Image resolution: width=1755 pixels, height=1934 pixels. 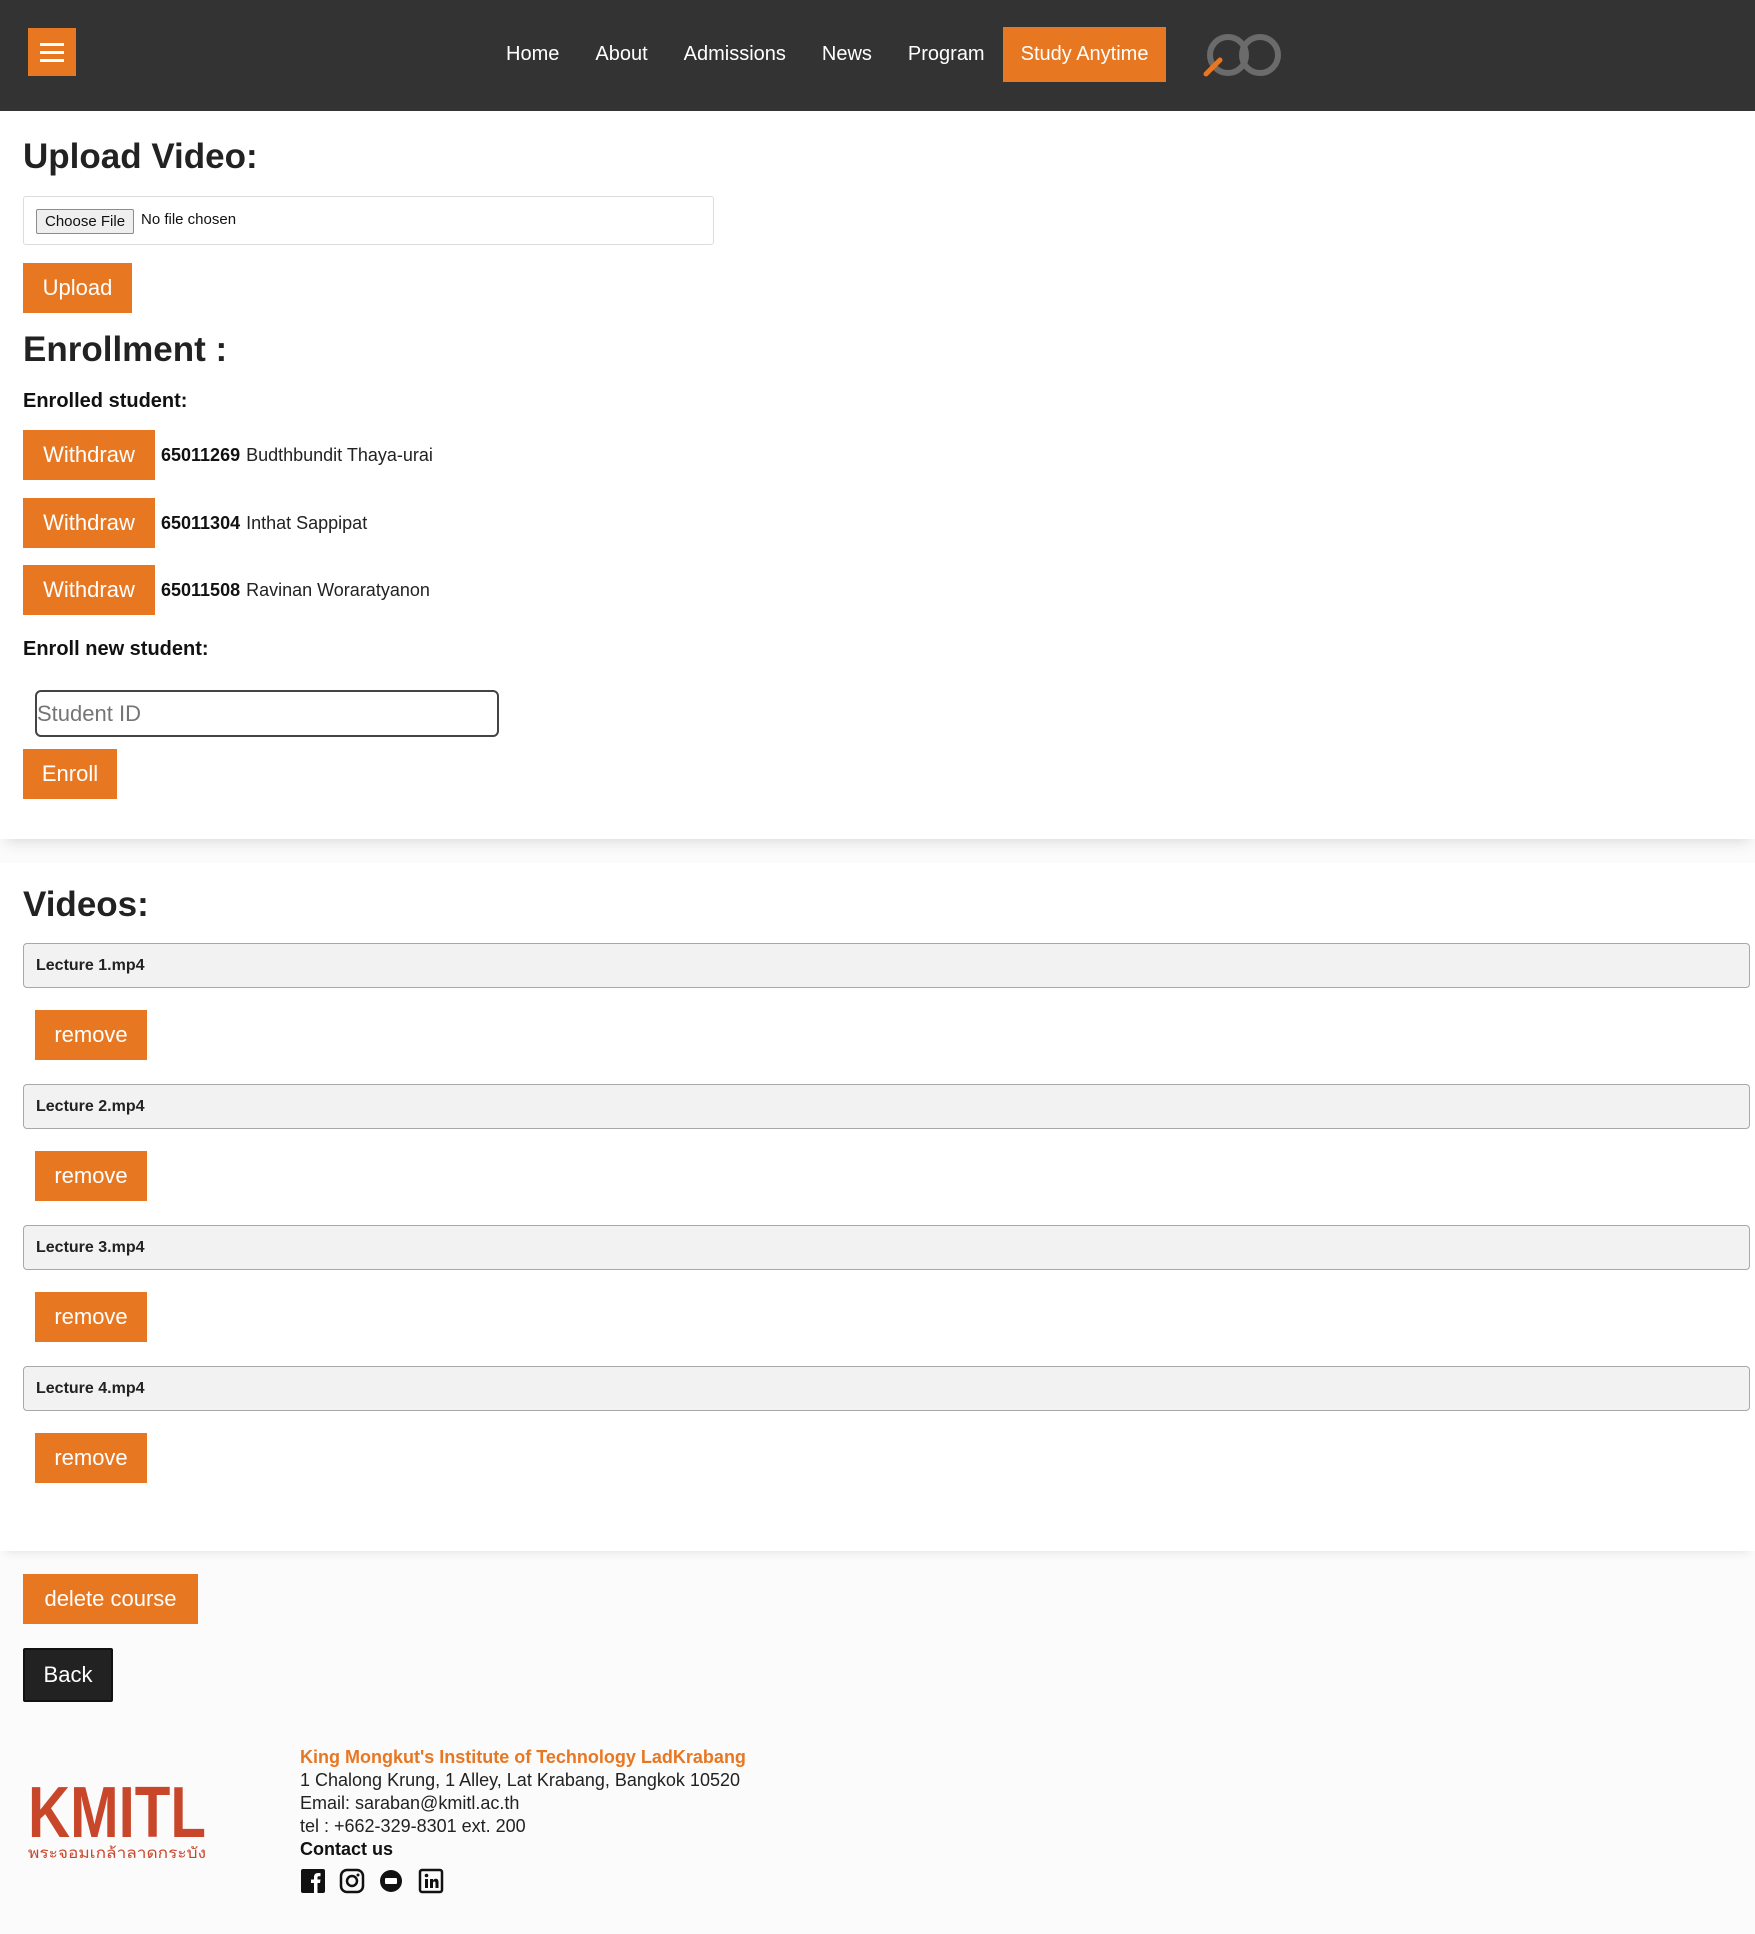 What do you see at coordinates (201, 522) in the screenshot?
I see `student-id: 65011304` at bounding box center [201, 522].